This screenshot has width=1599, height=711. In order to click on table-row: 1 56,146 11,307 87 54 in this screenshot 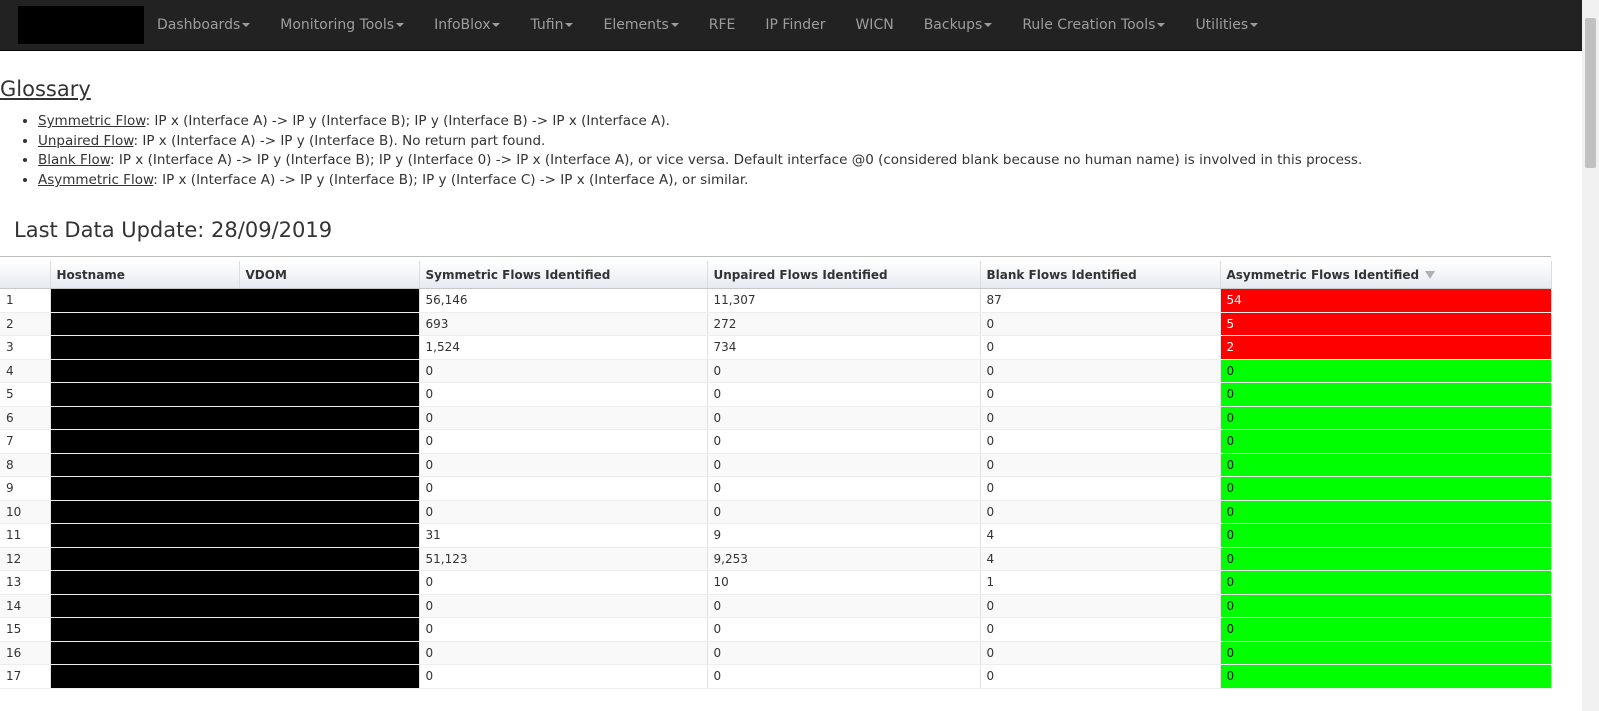, I will do `click(776, 300)`.